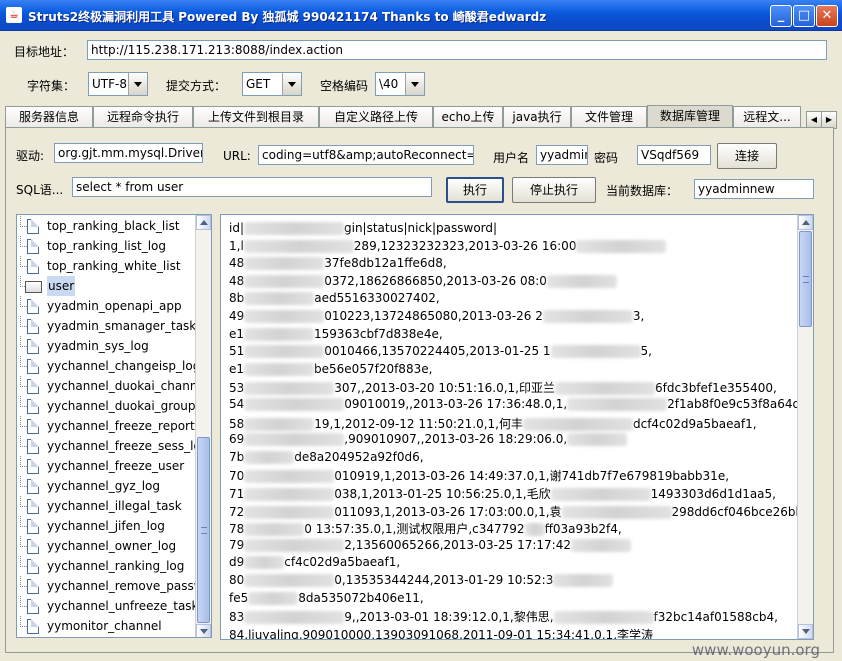  I want to click on table-list-item: yychannel_jifen_log, so click(107, 526).